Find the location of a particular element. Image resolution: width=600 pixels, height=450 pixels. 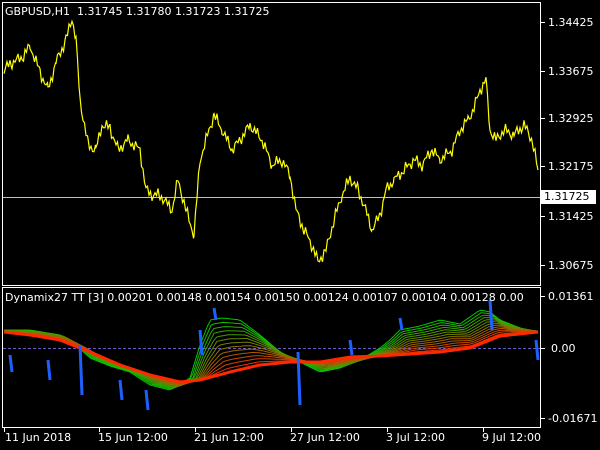

high-value: 1.31780 is located at coordinates (148, 11).